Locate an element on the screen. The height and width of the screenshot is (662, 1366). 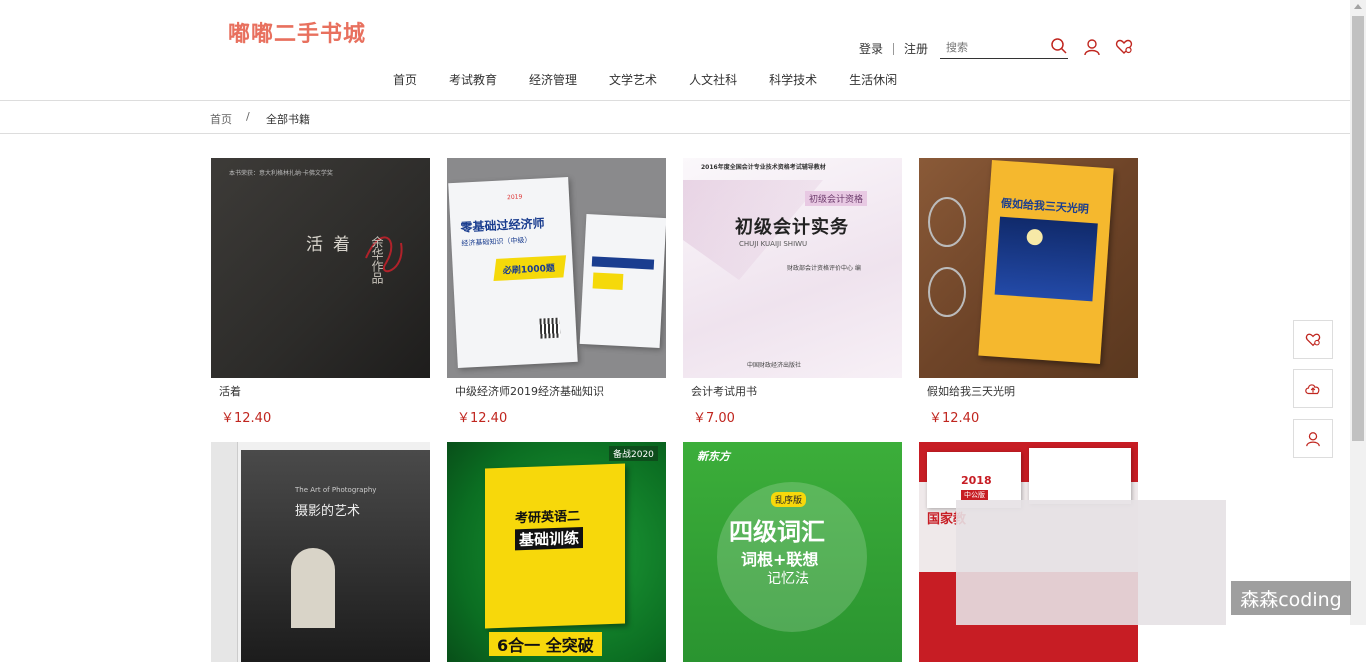
cover-subtitle: 基础训练 is located at coordinates (549, 539).